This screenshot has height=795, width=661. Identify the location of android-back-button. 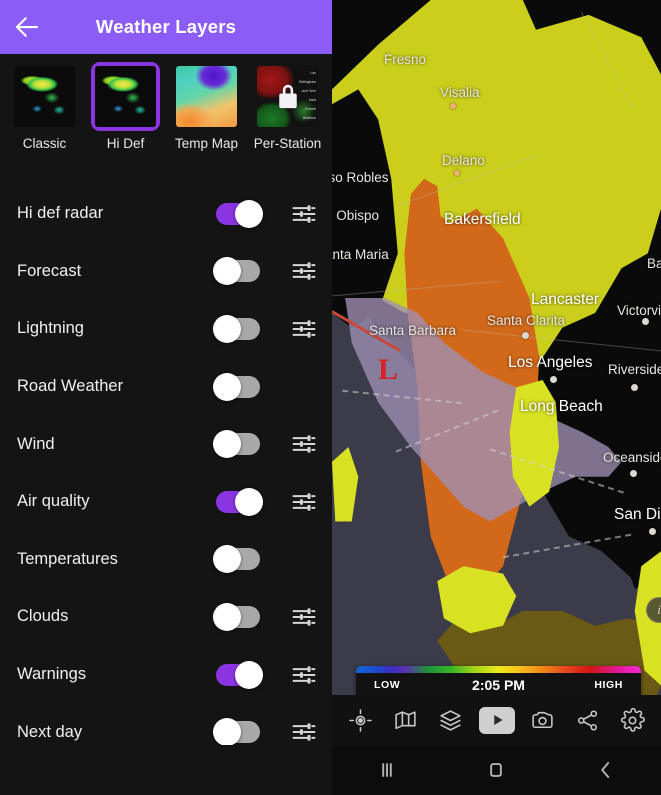
(606, 770).